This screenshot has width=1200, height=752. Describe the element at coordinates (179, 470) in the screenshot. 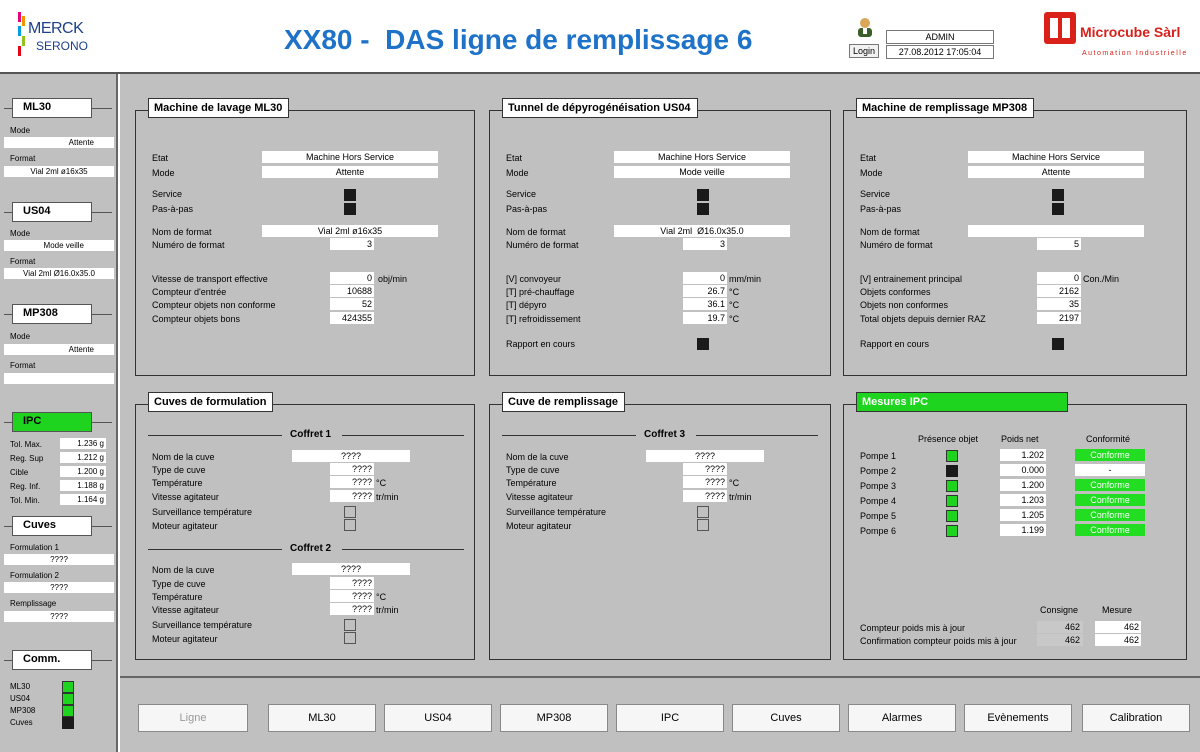

I see `c1-type-label: Type de cuve` at that location.